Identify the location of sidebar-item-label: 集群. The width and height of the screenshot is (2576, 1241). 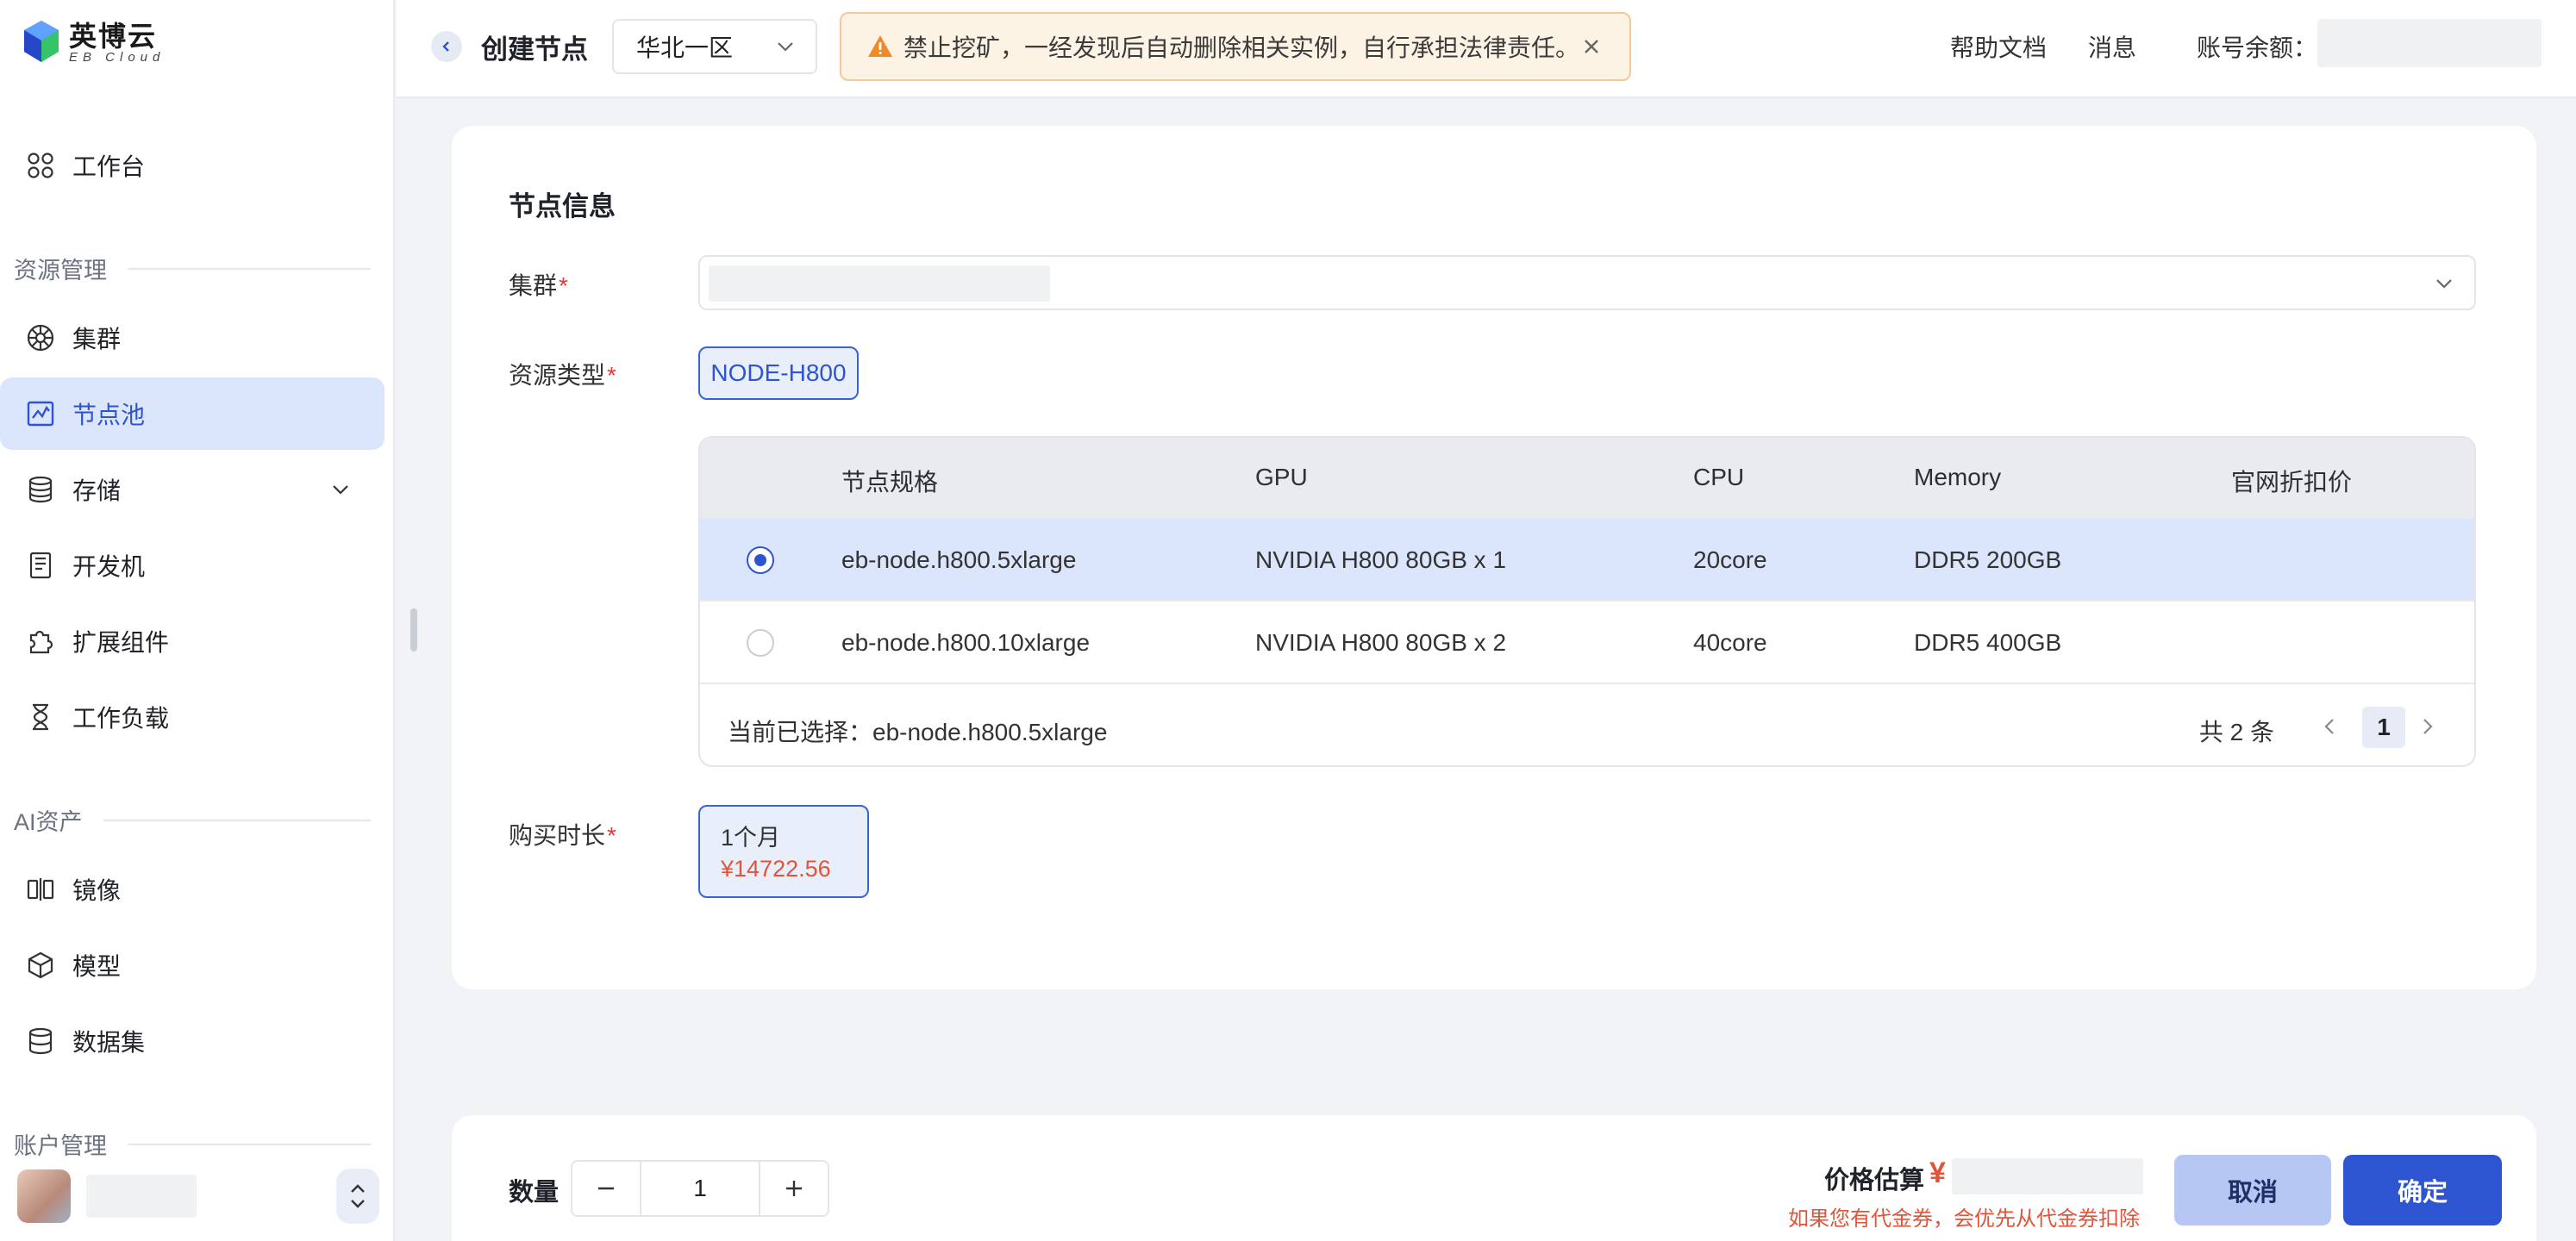
(97, 339).